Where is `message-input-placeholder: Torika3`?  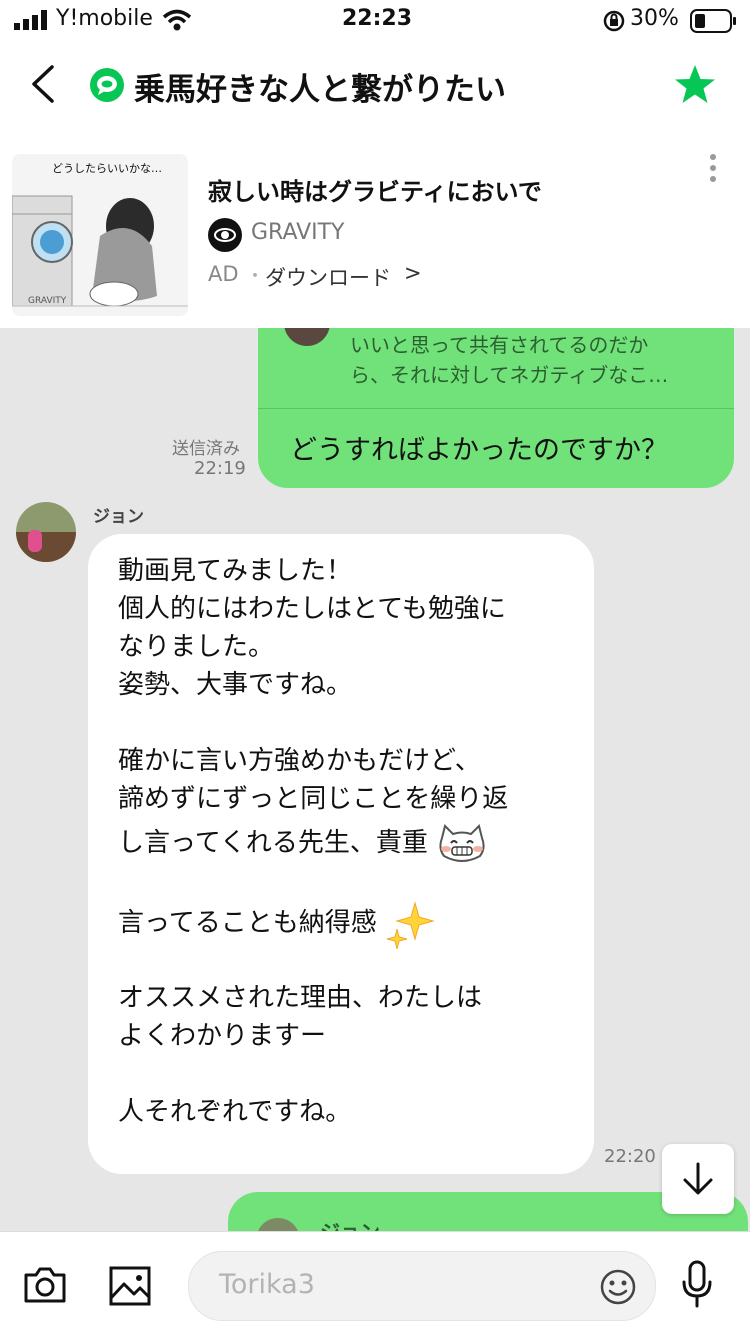
message-input-placeholder: Torika3 is located at coordinates (267, 1284).